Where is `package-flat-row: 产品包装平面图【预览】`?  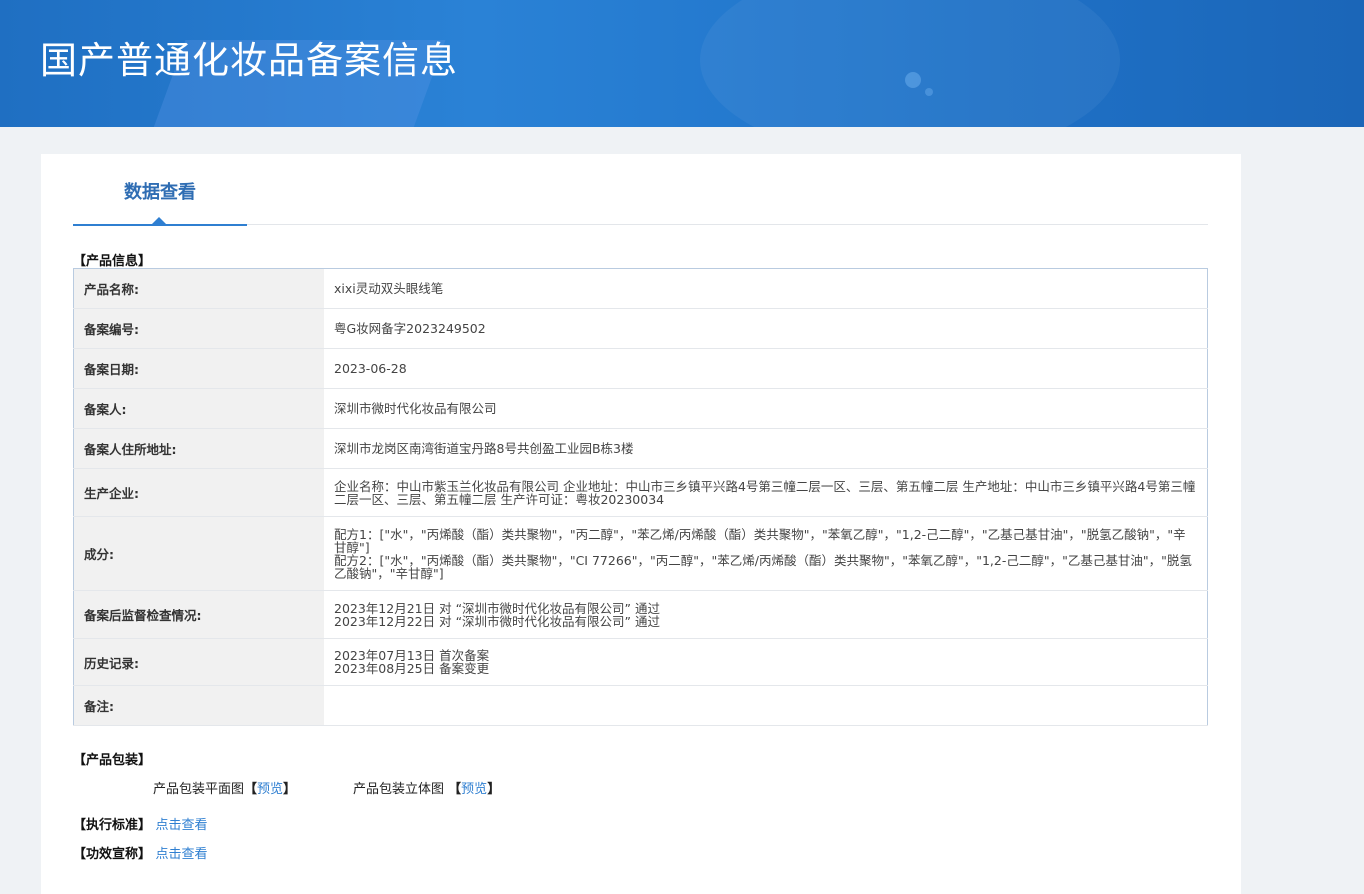
package-flat-row: 产品包装平面图【预览】 is located at coordinates (224, 787).